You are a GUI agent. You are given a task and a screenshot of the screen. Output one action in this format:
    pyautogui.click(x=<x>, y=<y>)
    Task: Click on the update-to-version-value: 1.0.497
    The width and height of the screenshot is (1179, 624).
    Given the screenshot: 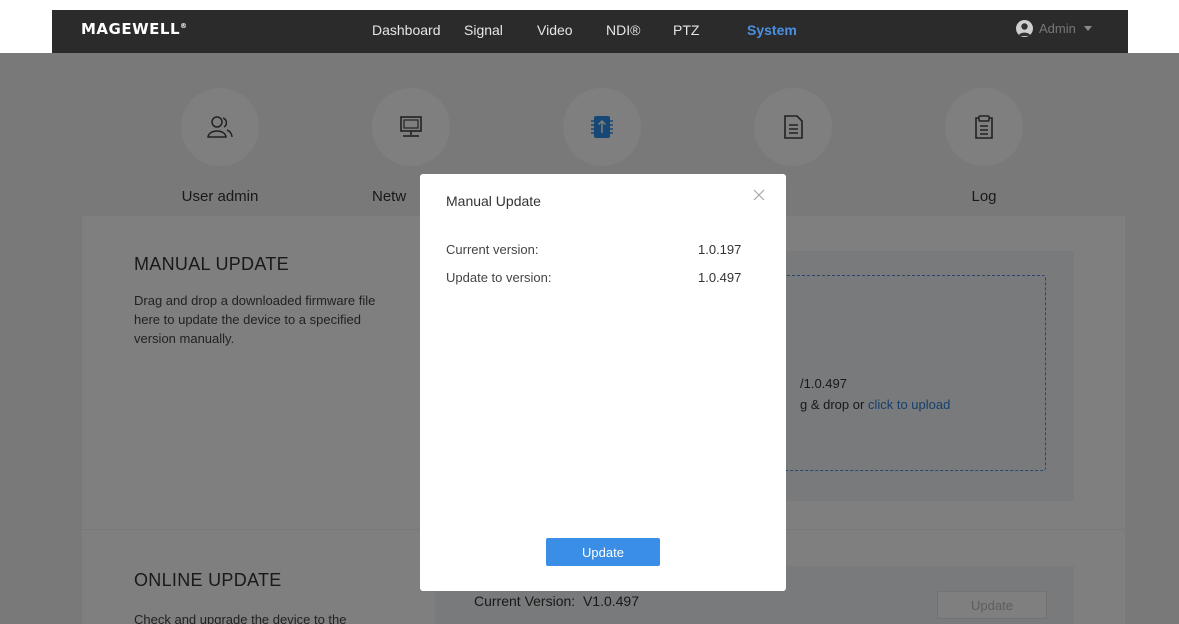 What is the action you would take?
    pyautogui.click(x=720, y=277)
    